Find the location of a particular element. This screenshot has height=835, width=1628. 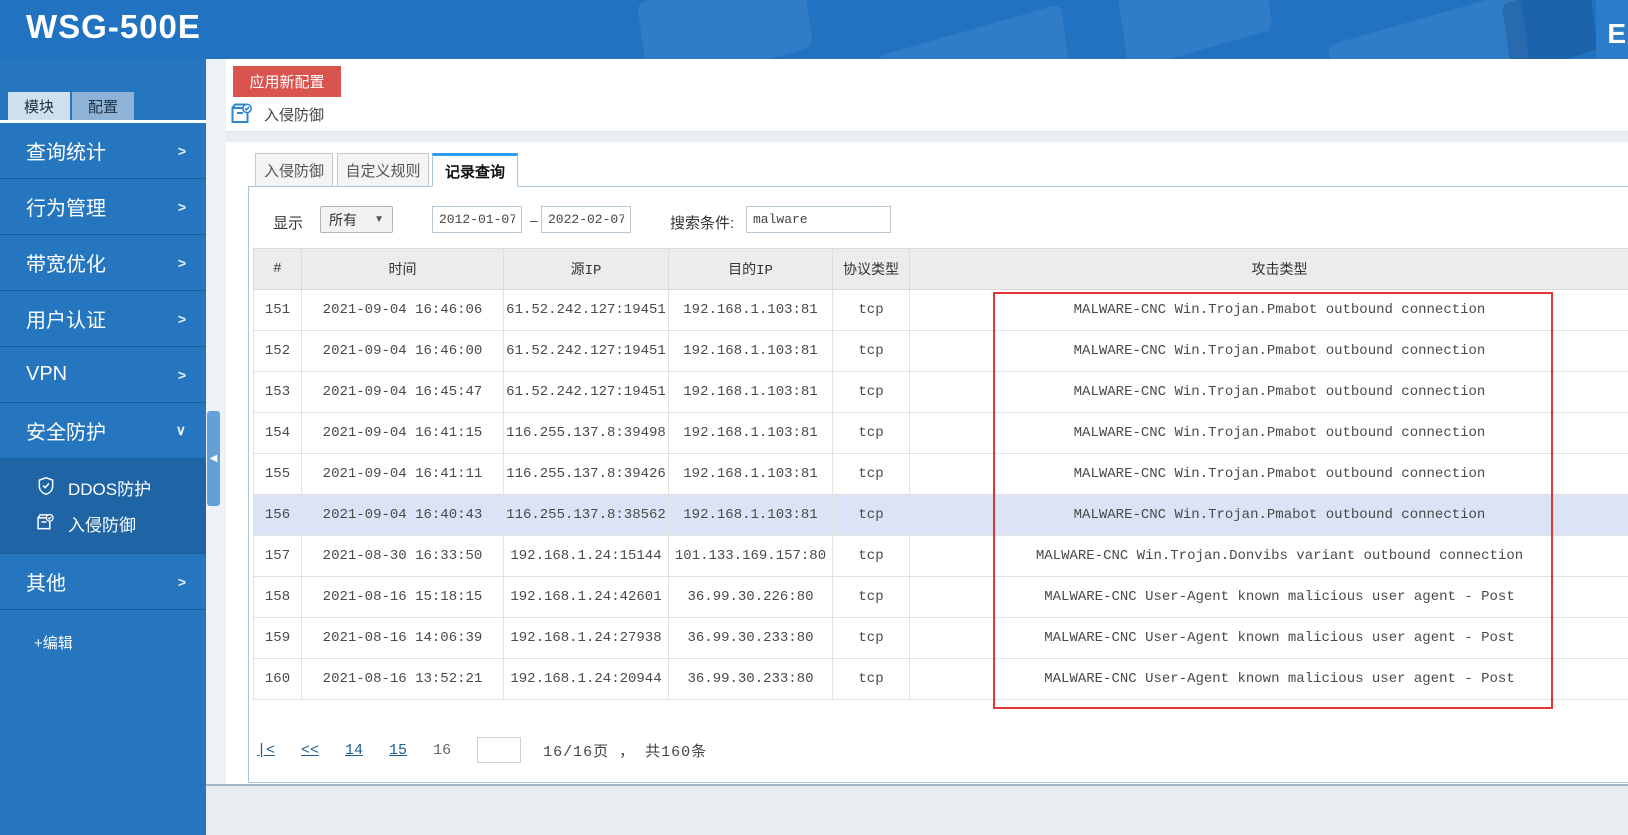

sidebar-edit-link: +编辑 is located at coordinates (120, 642).